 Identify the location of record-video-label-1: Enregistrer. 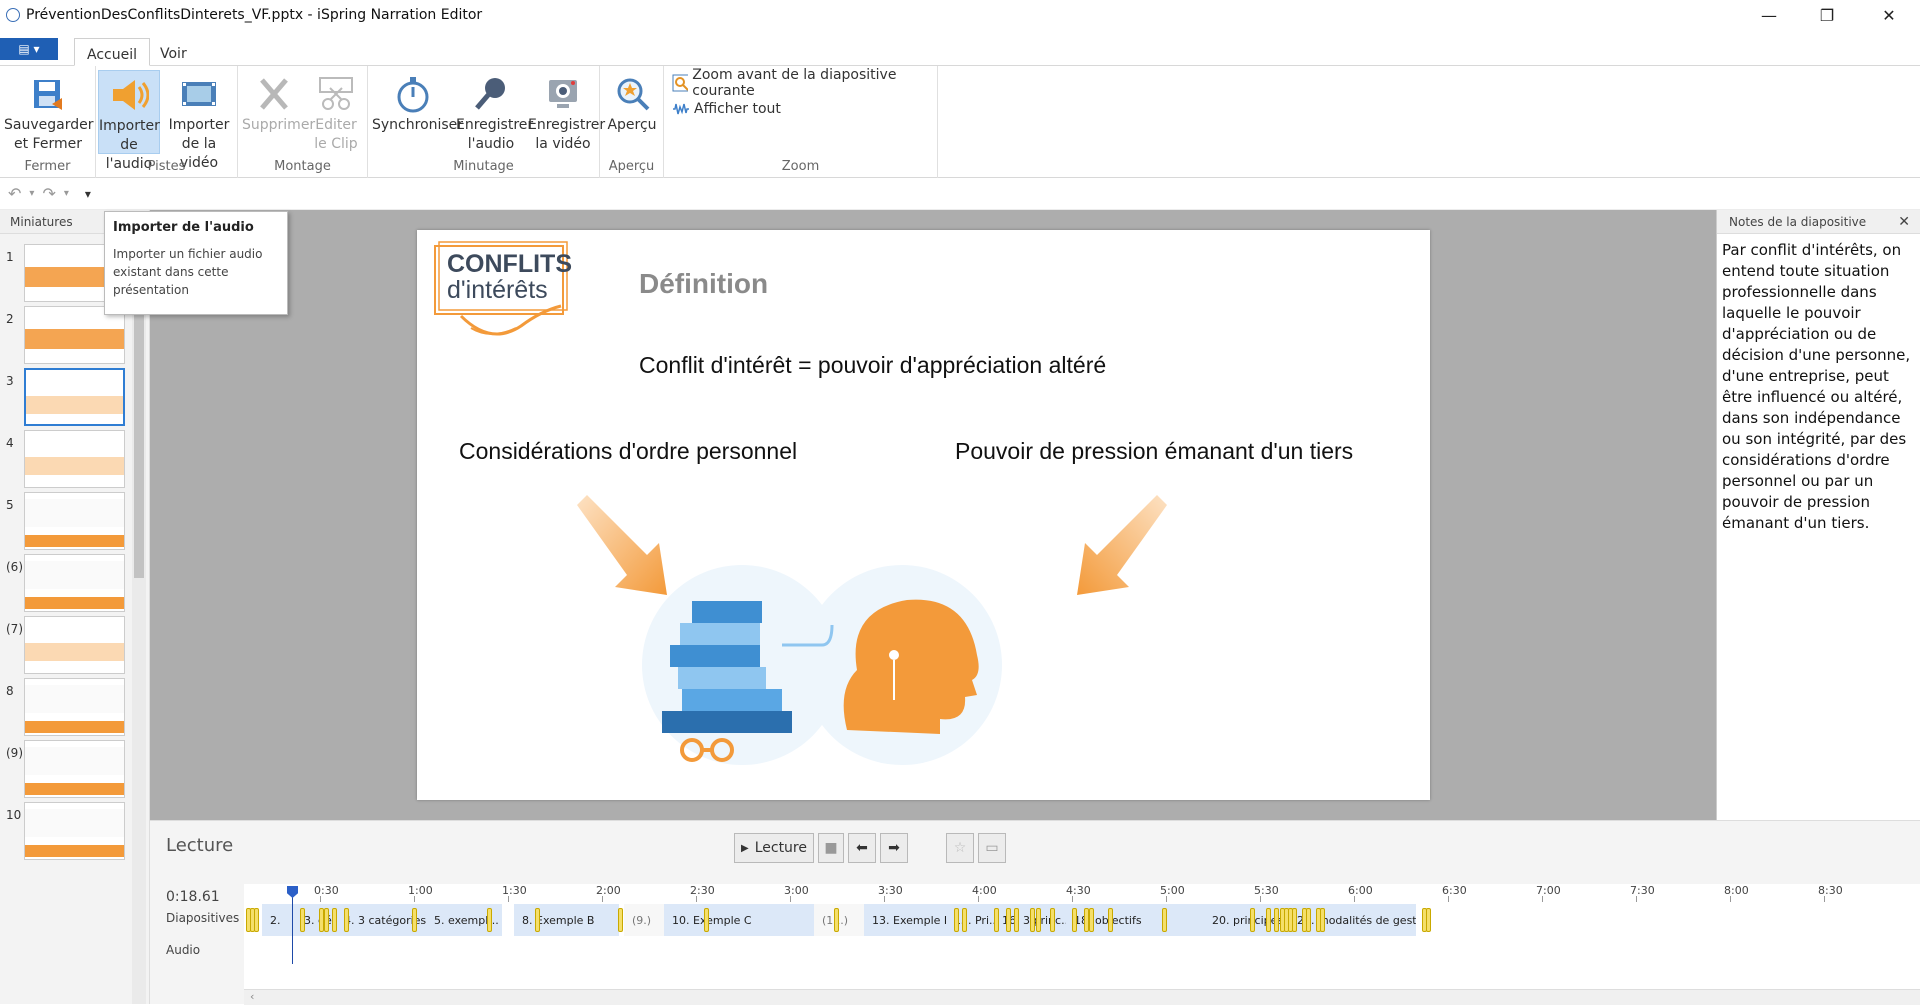
(567, 125).